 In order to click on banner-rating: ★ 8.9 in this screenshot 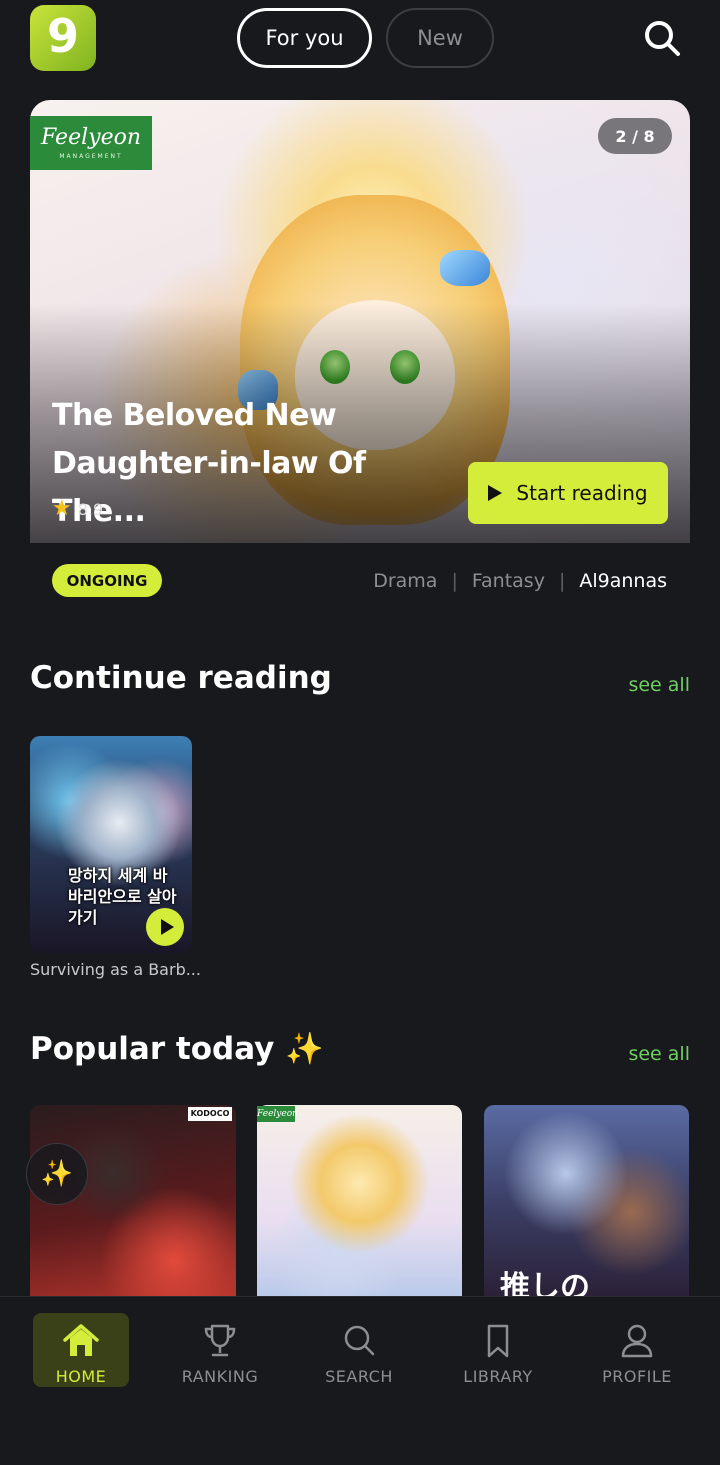, I will do `click(77, 509)`.